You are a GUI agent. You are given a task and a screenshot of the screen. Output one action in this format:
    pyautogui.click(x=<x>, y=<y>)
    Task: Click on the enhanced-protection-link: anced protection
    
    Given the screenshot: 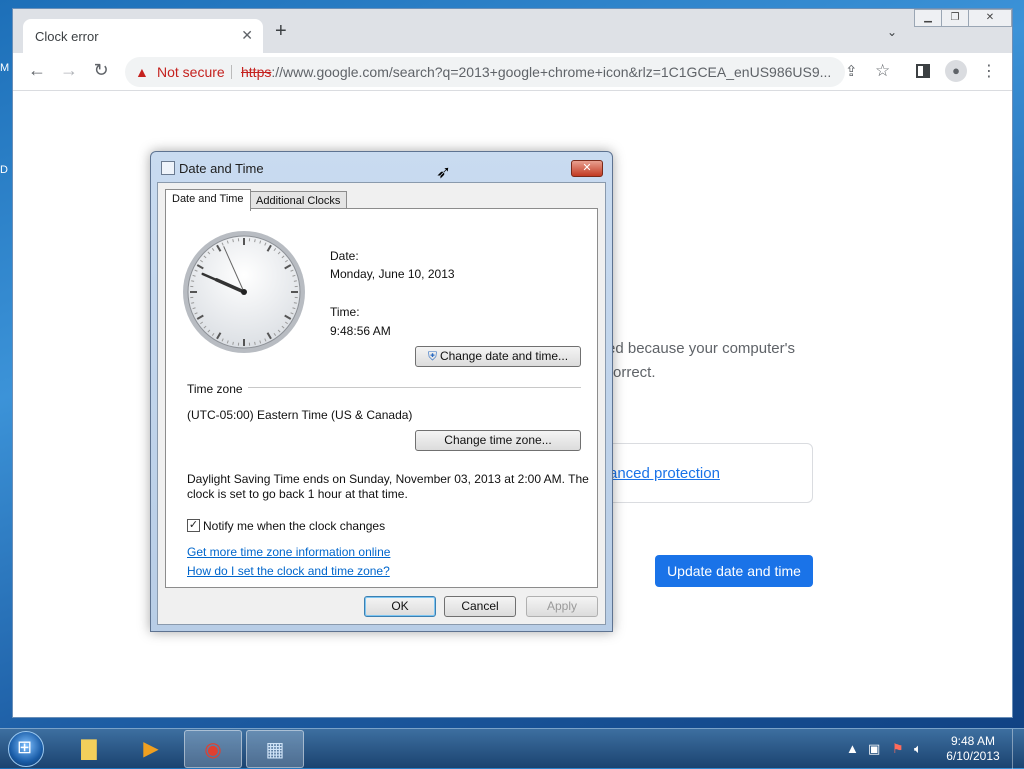 What is the action you would take?
    pyautogui.click(x=664, y=473)
    